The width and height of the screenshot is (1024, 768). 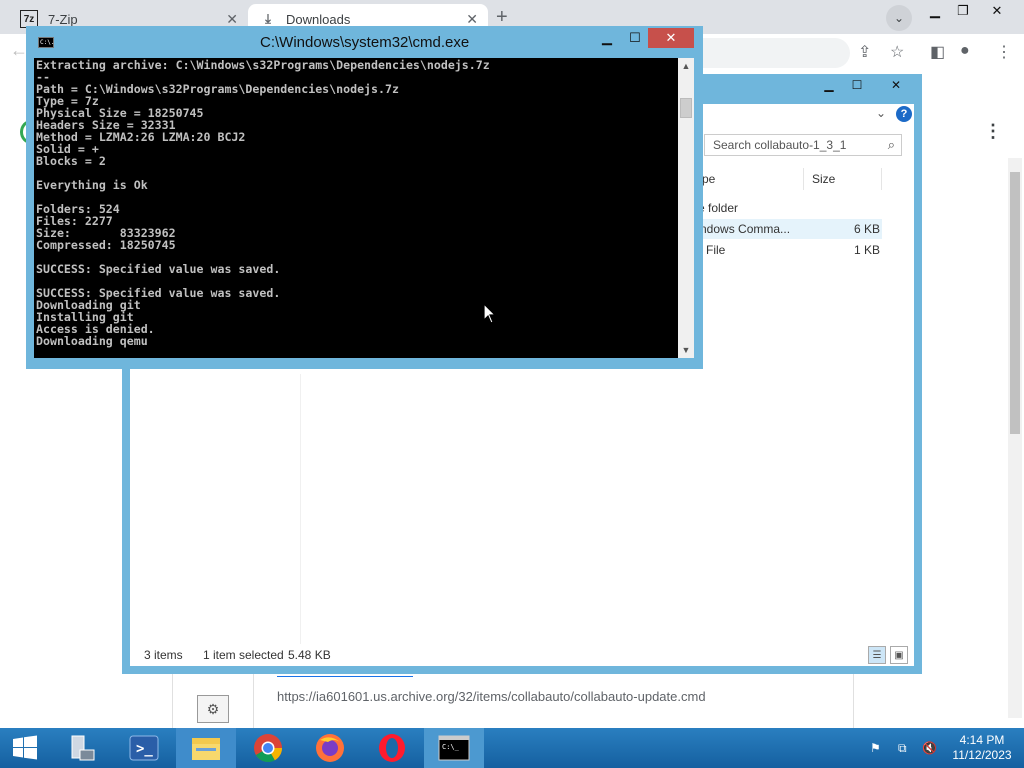 I want to click on item-count: 3 items, so click(x=163, y=655).